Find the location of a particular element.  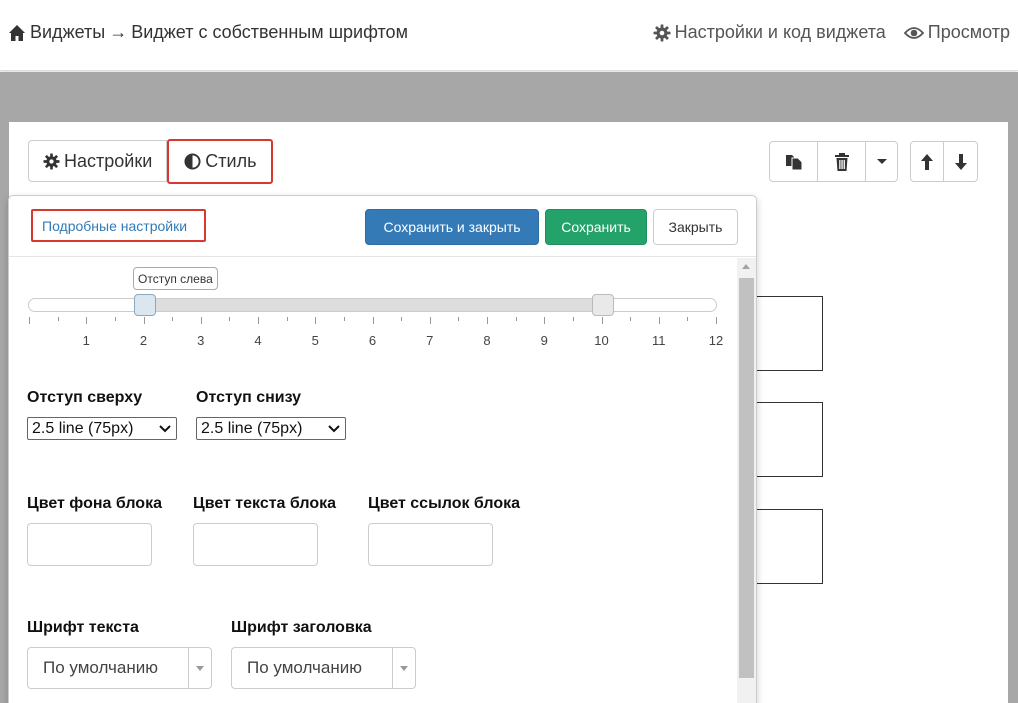

block-tabs: Настройки Стиль is located at coordinates (151, 161).